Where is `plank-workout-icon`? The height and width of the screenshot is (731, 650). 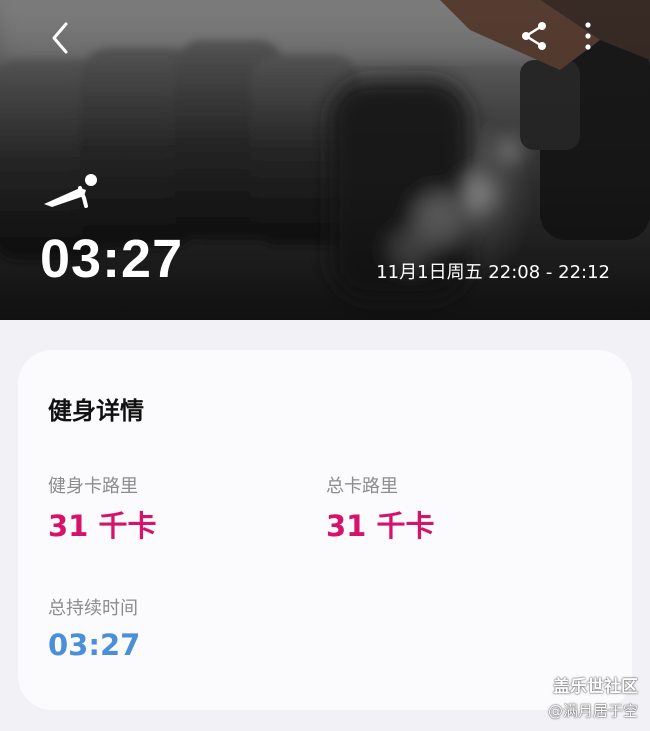
plank-workout-icon is located at coordinates (70, 191).